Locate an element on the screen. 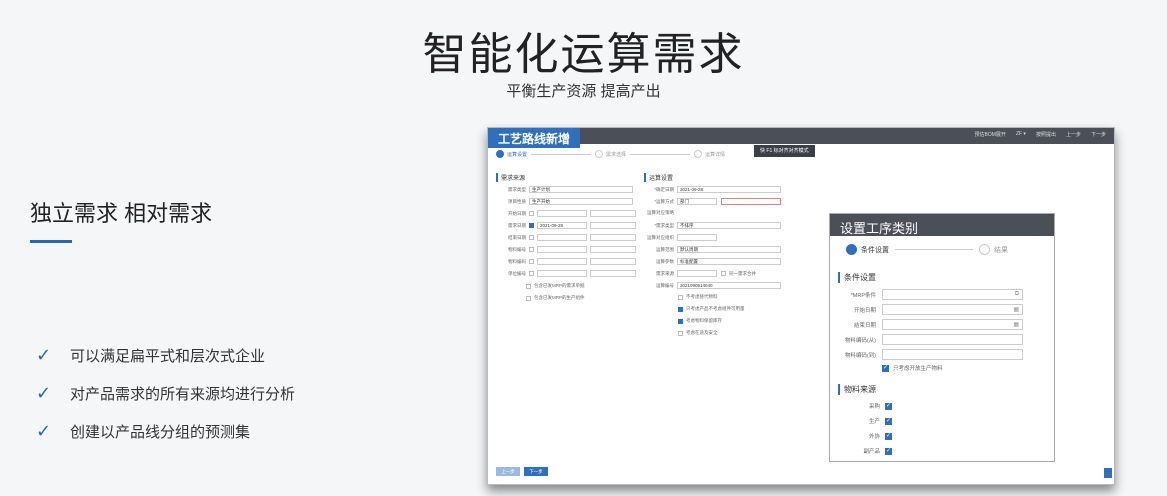  form-row: 需求类型 生产计划 is located at coordinates (564, 189).